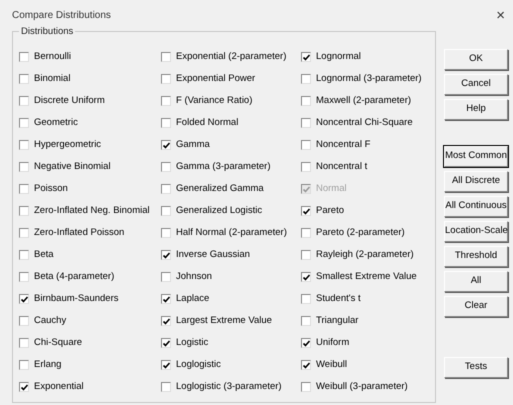 This screenshot has height=405, width=513. Describe the element at coordinates (476, 281) in the screenshot. I see `dialog-button: All` at that location.